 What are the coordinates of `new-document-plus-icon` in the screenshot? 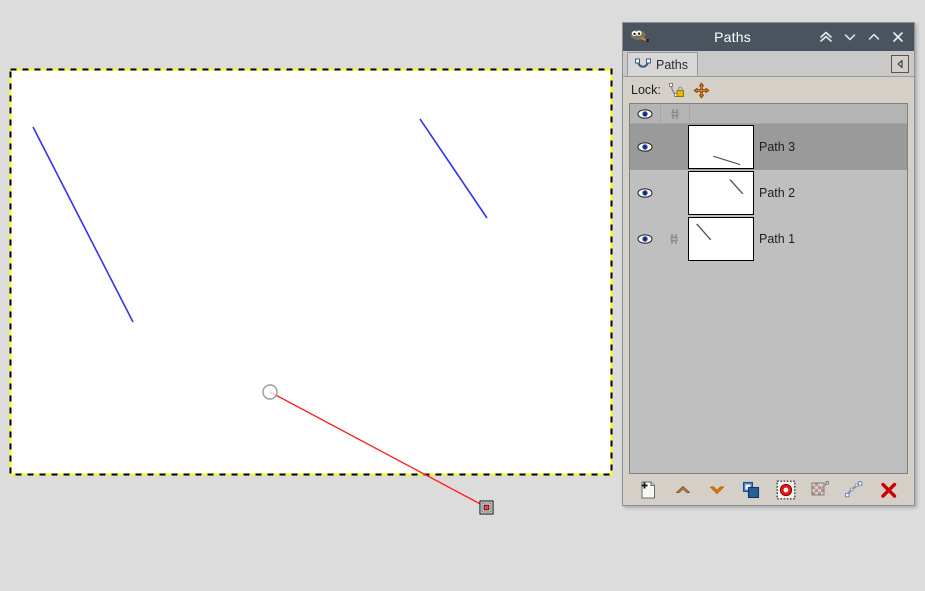 It's located at (648, 489).